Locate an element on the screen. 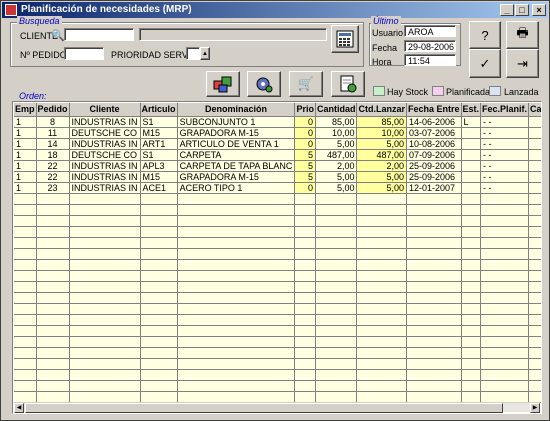 This screenshot has width=550, height=421. table-cell: 10-08-2006 is located at coordinates (434, 144).